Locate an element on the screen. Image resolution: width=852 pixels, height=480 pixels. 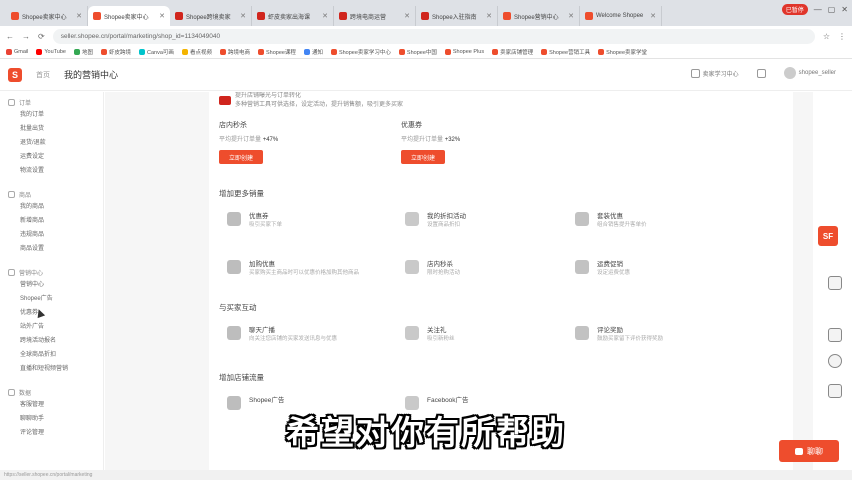
bookmark-item: Canva可画 is located at coordinates (156, 52).